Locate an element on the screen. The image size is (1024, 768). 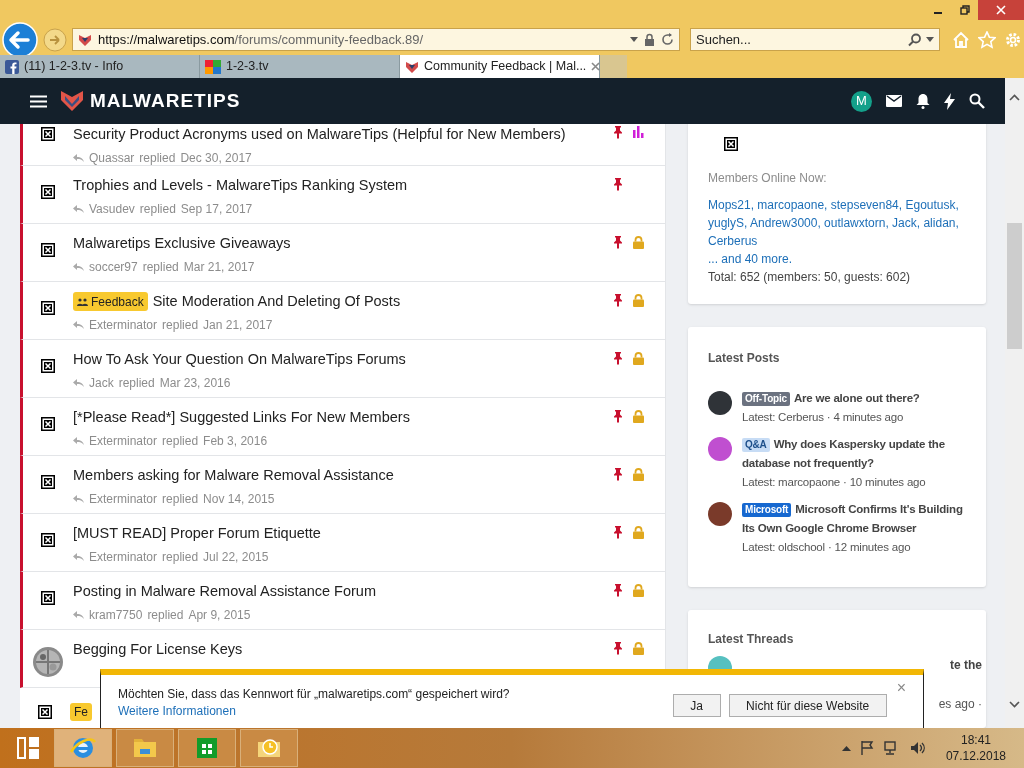
back-icon is located at coordinates (20, 39).